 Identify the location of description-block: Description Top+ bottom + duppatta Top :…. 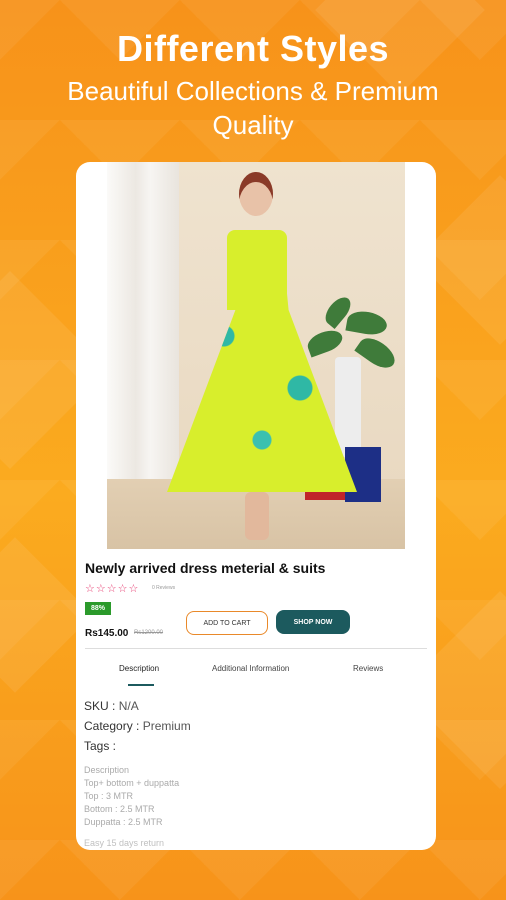
(131, 807).